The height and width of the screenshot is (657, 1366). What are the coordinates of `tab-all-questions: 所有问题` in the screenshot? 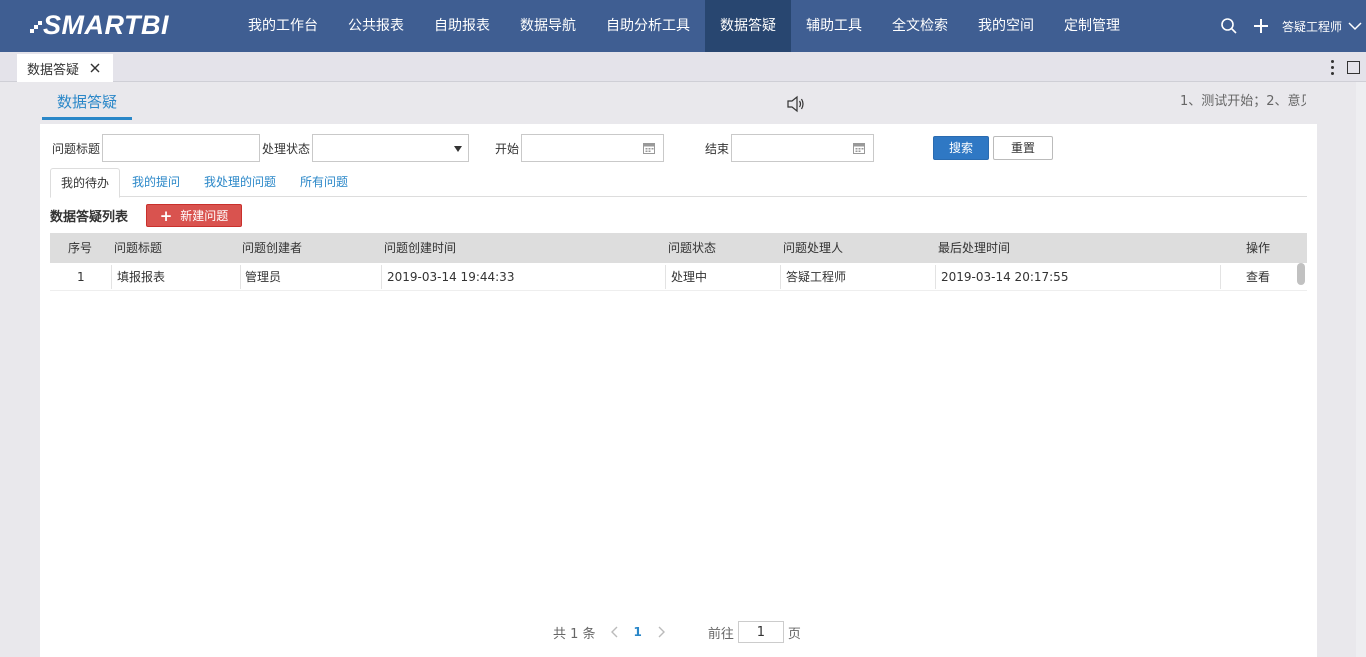 It's located at (324, 182).